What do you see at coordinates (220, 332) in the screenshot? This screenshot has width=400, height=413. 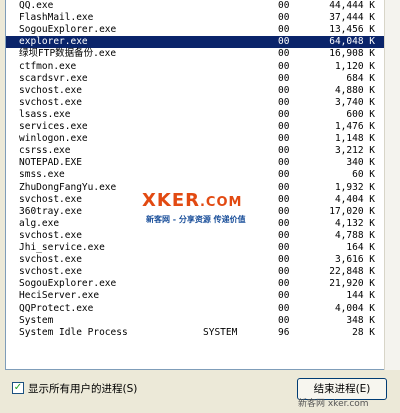 I see `process-user: SYSTEM` at bounding box center [220, 332].